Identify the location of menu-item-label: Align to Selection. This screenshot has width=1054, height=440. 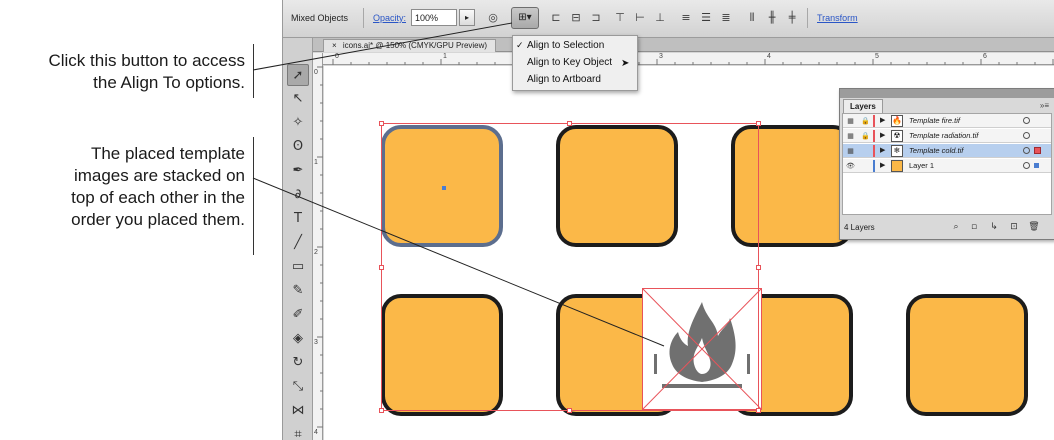
(566, 45).